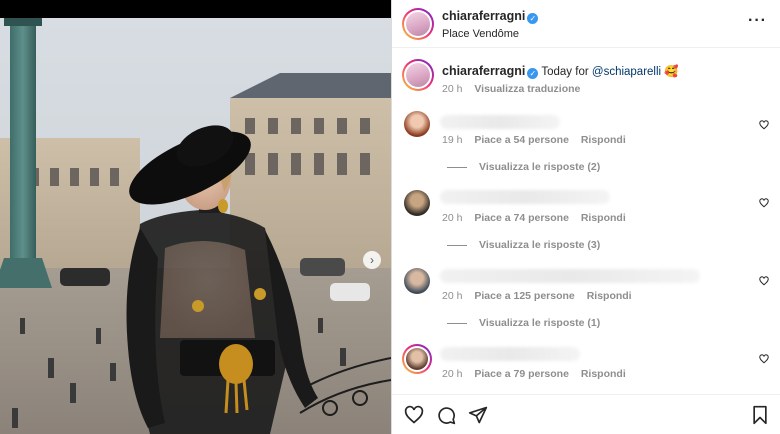 The image size is (780, 434). I want to click on comment-icon, so click(446, 415).